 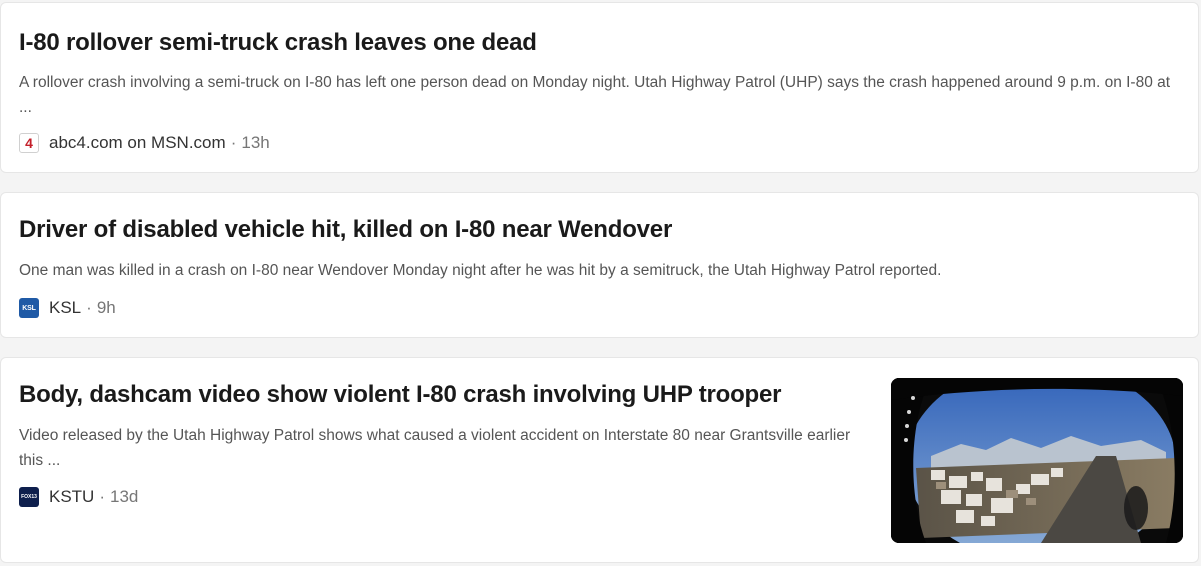 I want to click on logo-text: FOX13, so click(x=29, y=497).